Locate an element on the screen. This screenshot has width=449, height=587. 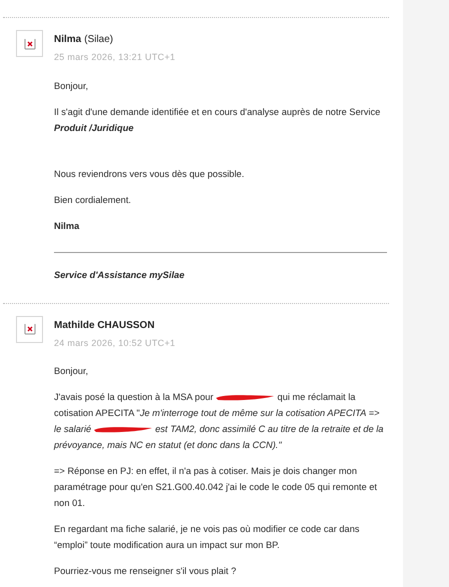
message-paragraph: En regardant ma fiche salarié, je ne vois pas où modifier ce code car dans “emploi” toute modification aura un impact sur mon BP. is located at coordinates (207, 537).